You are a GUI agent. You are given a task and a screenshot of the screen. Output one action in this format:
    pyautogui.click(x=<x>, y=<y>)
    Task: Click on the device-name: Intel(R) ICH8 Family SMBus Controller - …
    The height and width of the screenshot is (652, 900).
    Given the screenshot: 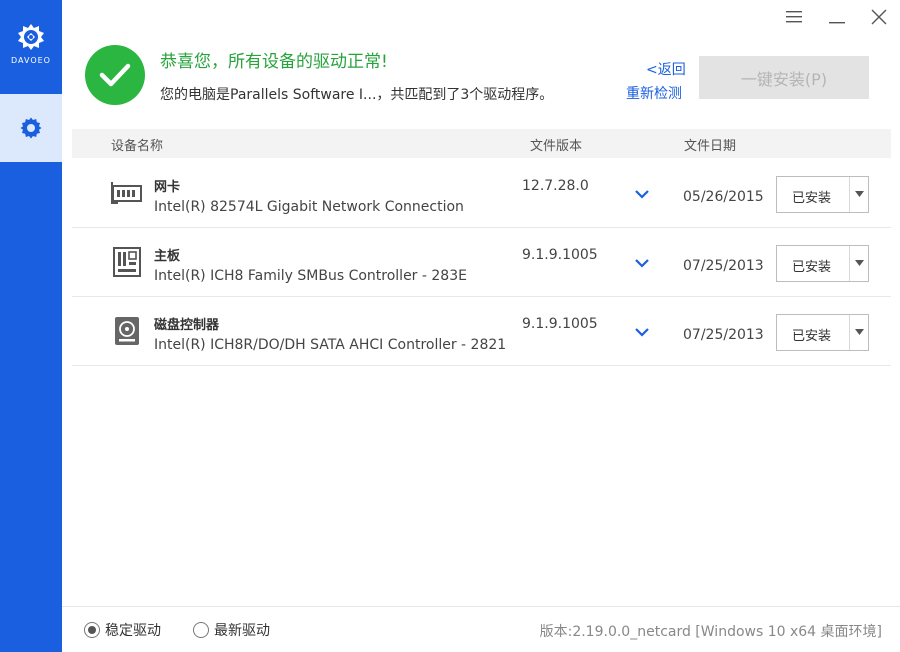 What is the action you would take?
    pyautogui.click(x=310, y=276)
    